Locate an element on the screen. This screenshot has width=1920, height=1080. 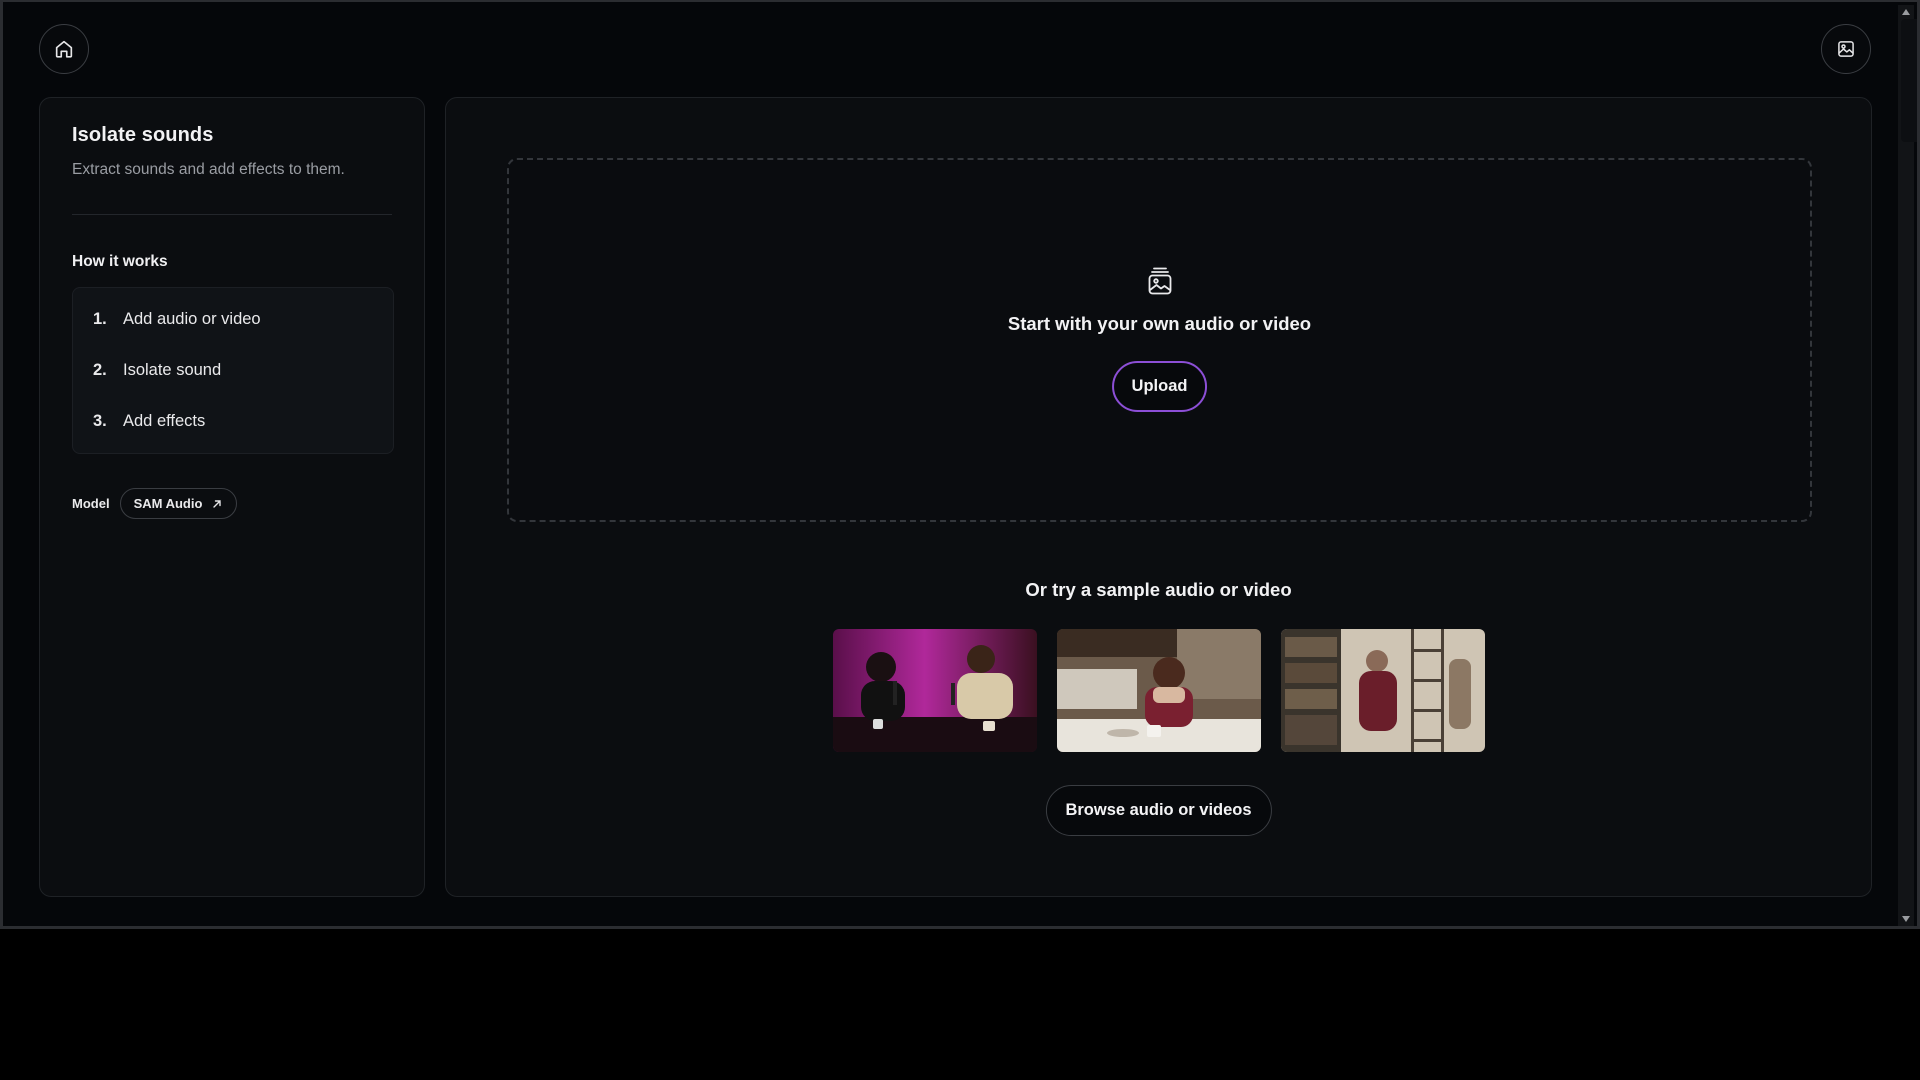
sample-thumbnails is located at coordinates (1159, 690).